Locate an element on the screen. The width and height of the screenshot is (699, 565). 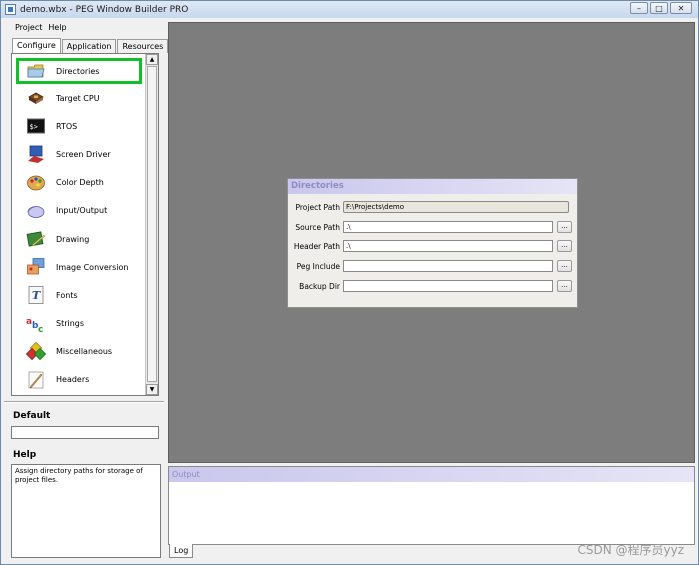
nav-item-target-cpu: Target CPU is located at coordinates (78, 98).